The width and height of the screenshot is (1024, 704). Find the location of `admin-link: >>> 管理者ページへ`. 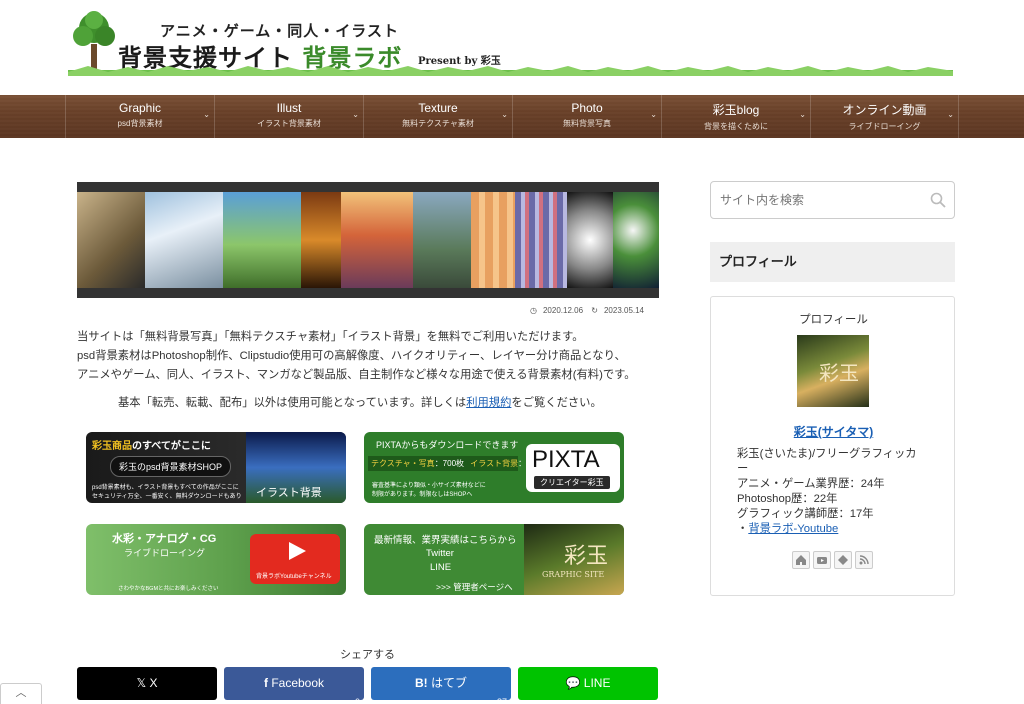

admin-link: >>> 管理者ページへ is located at coordinates (474, 587).